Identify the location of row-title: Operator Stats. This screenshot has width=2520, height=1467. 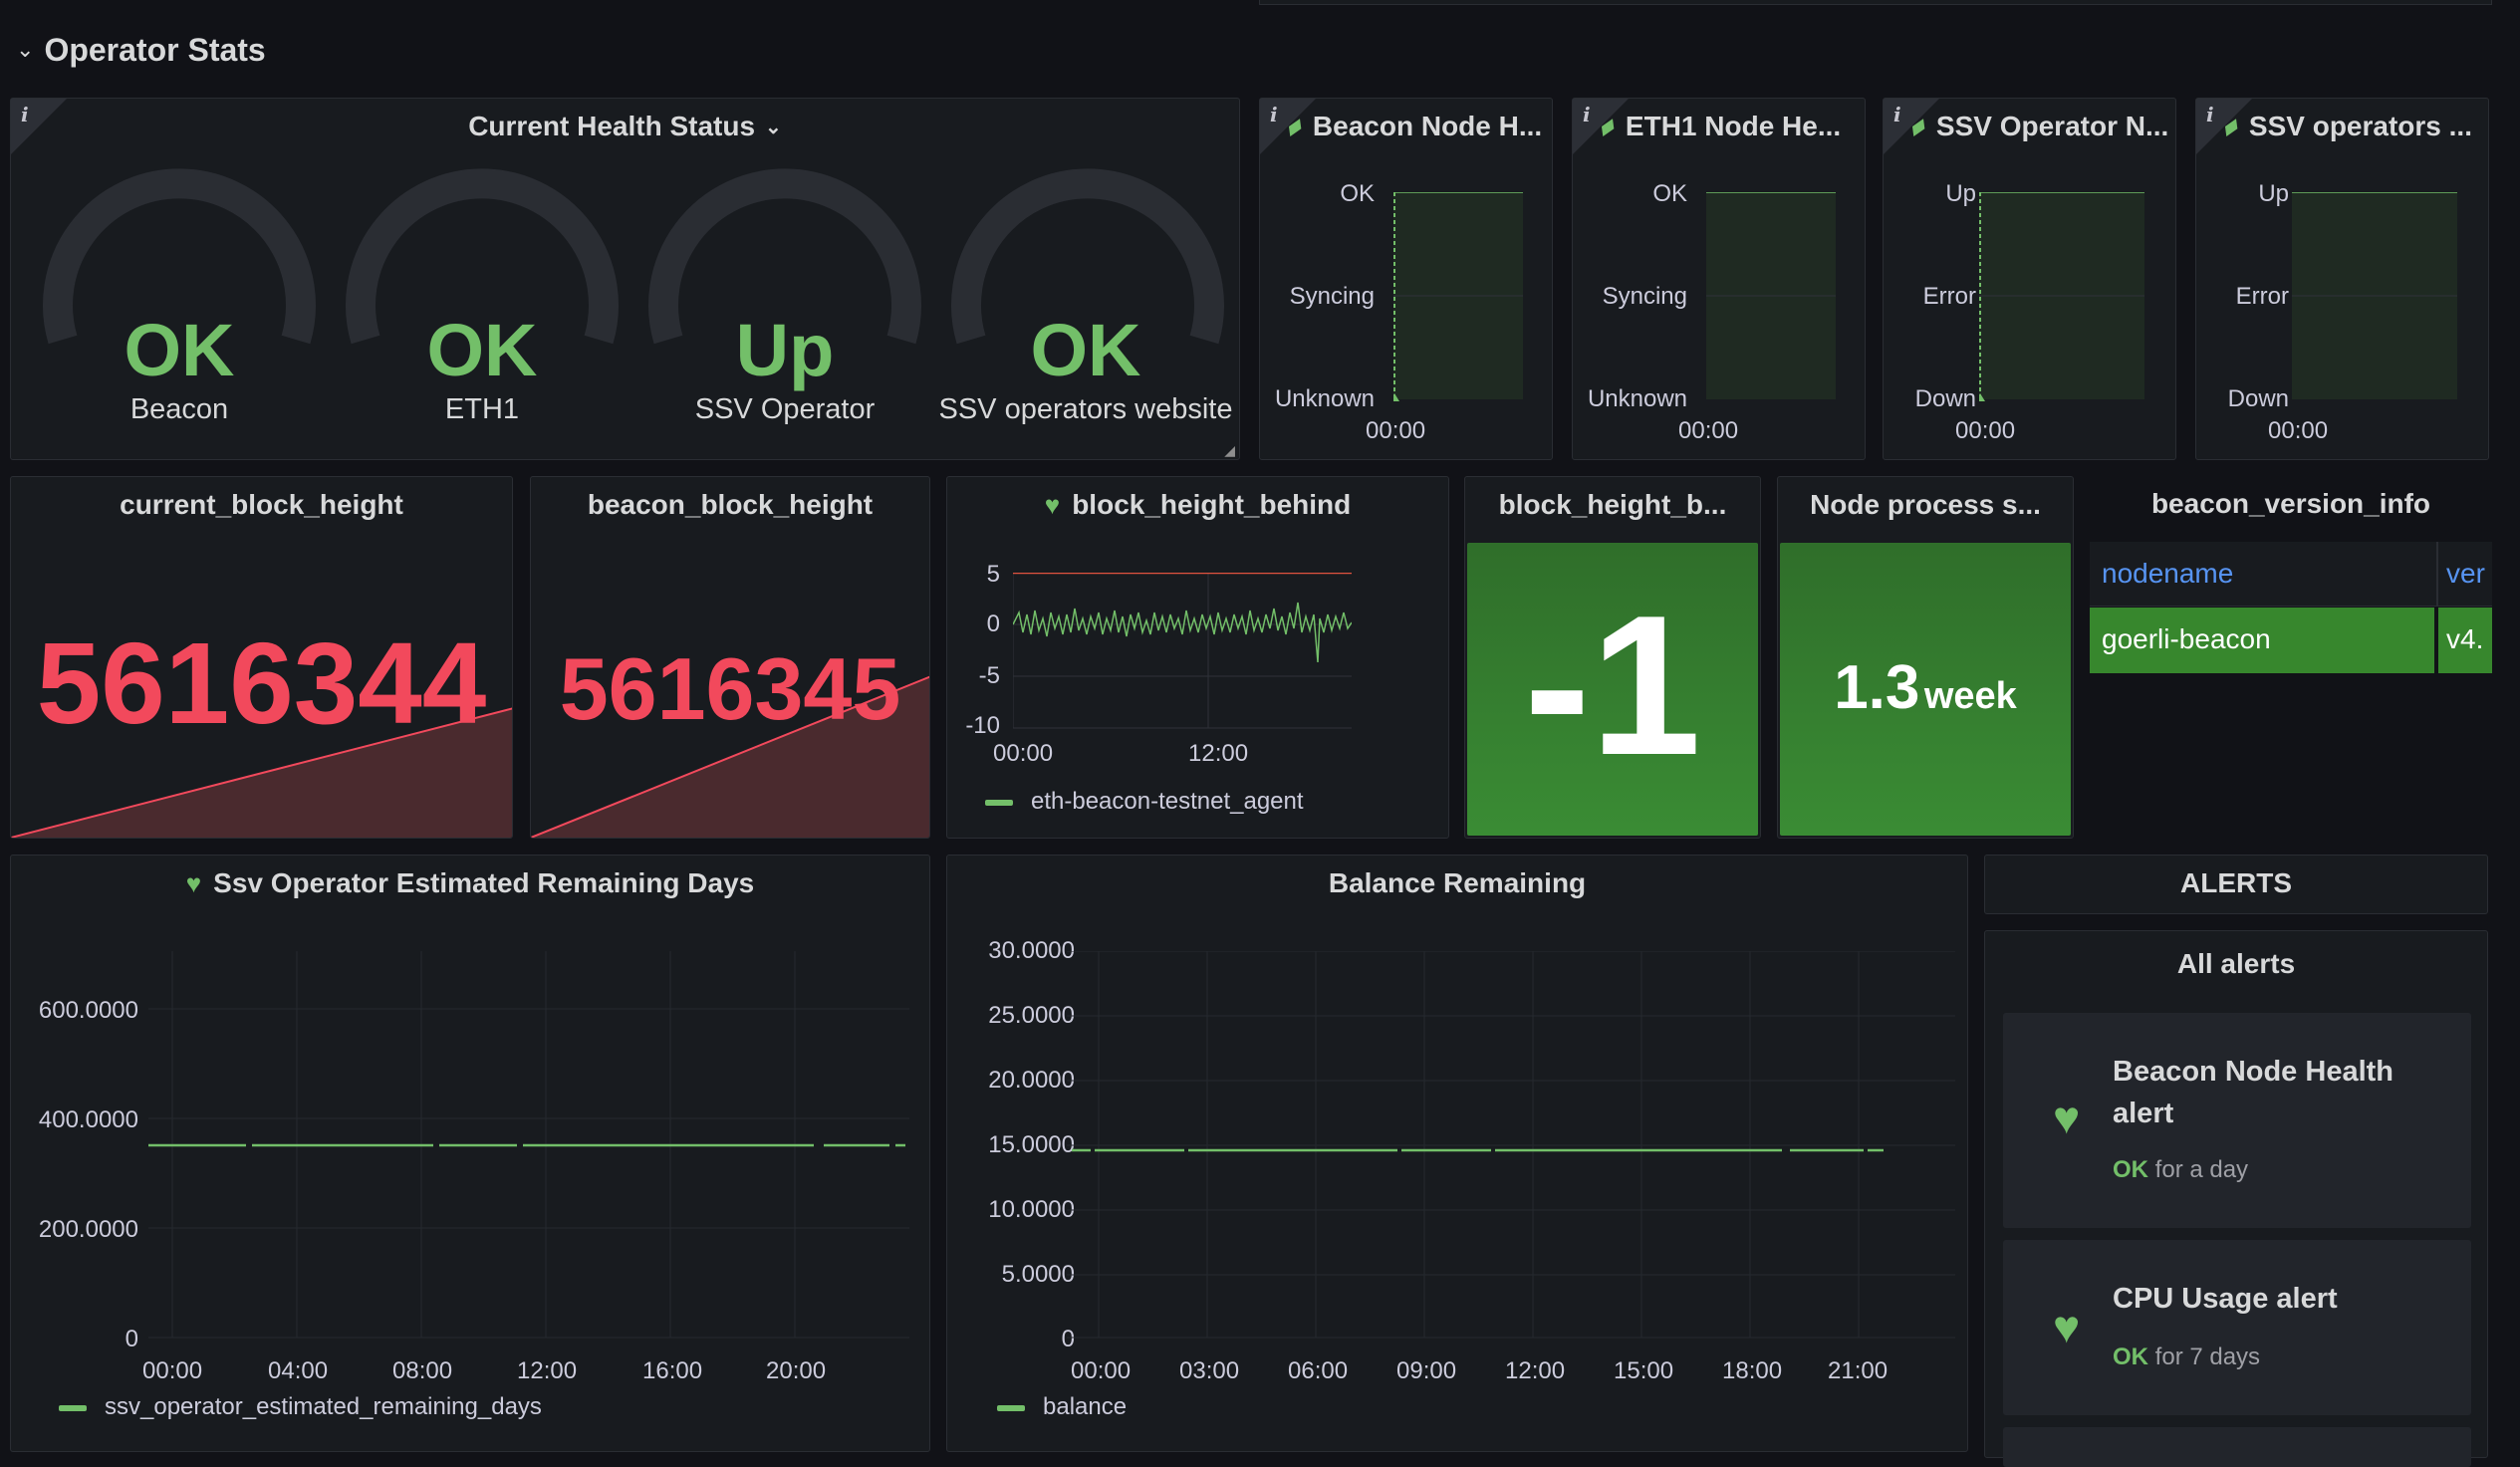
(155, 49).